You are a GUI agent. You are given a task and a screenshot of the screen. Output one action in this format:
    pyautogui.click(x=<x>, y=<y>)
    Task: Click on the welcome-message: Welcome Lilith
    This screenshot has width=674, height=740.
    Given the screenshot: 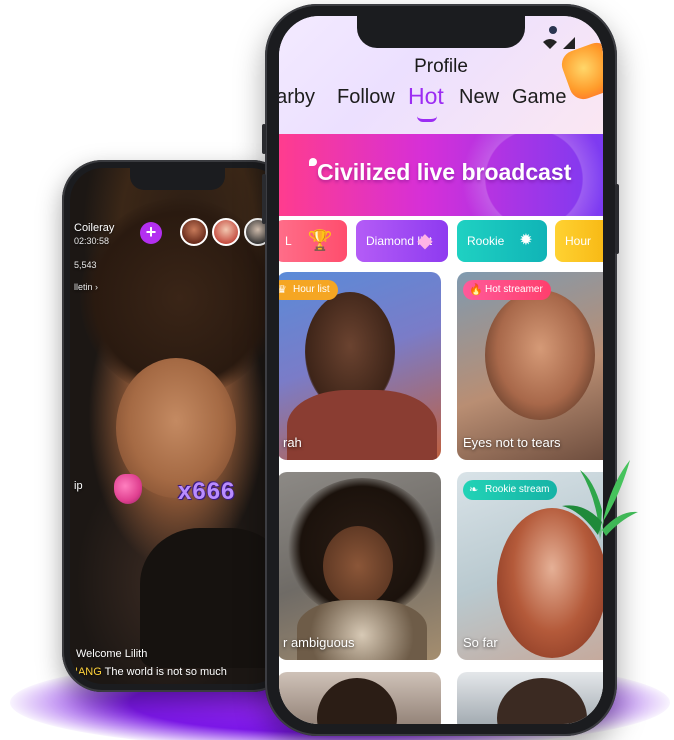 What is the action you would take?
    pyautogui.click(x=112, y=654)
    